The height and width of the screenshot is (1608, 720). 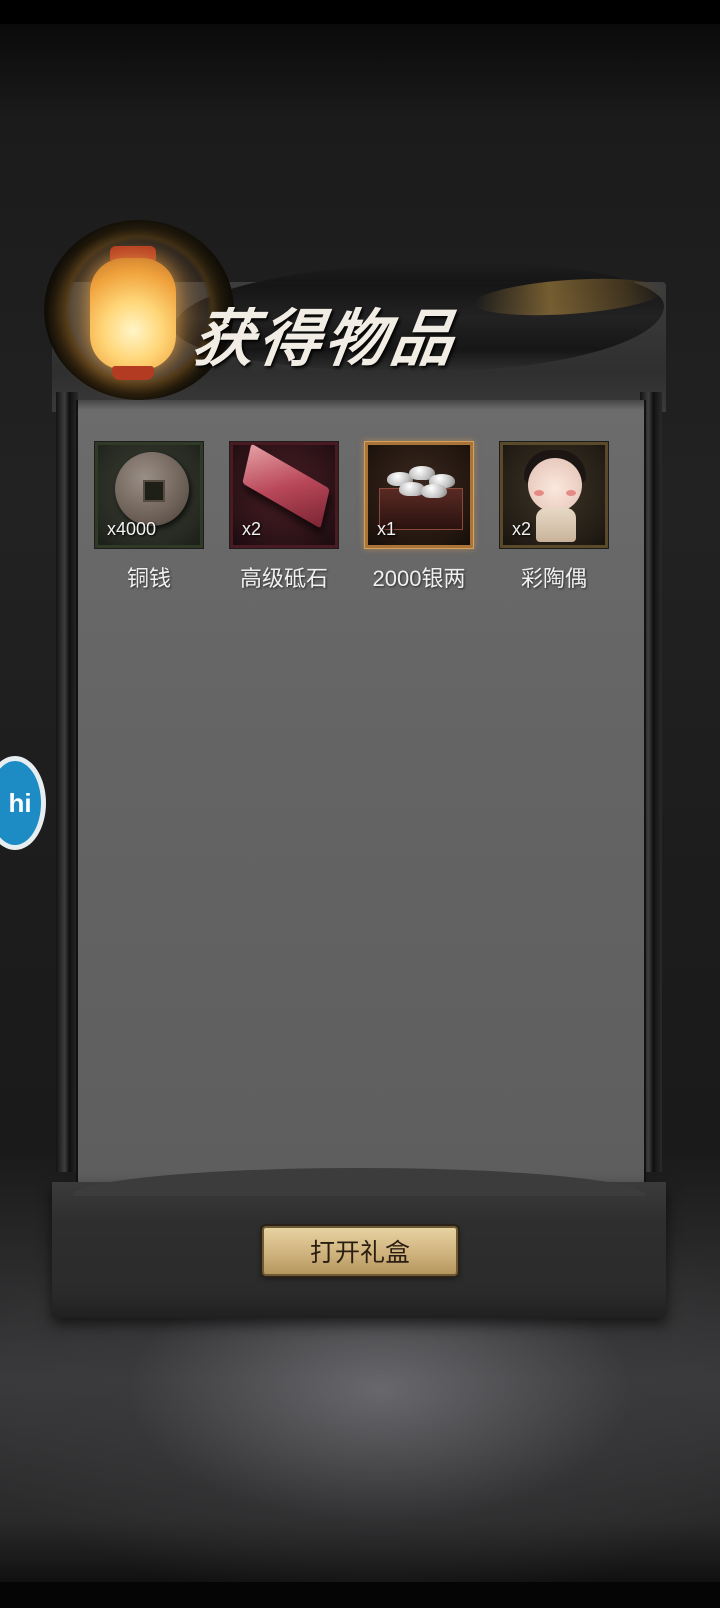 I want to click on item-name: 高级砥石, so click(x=283, y=578).